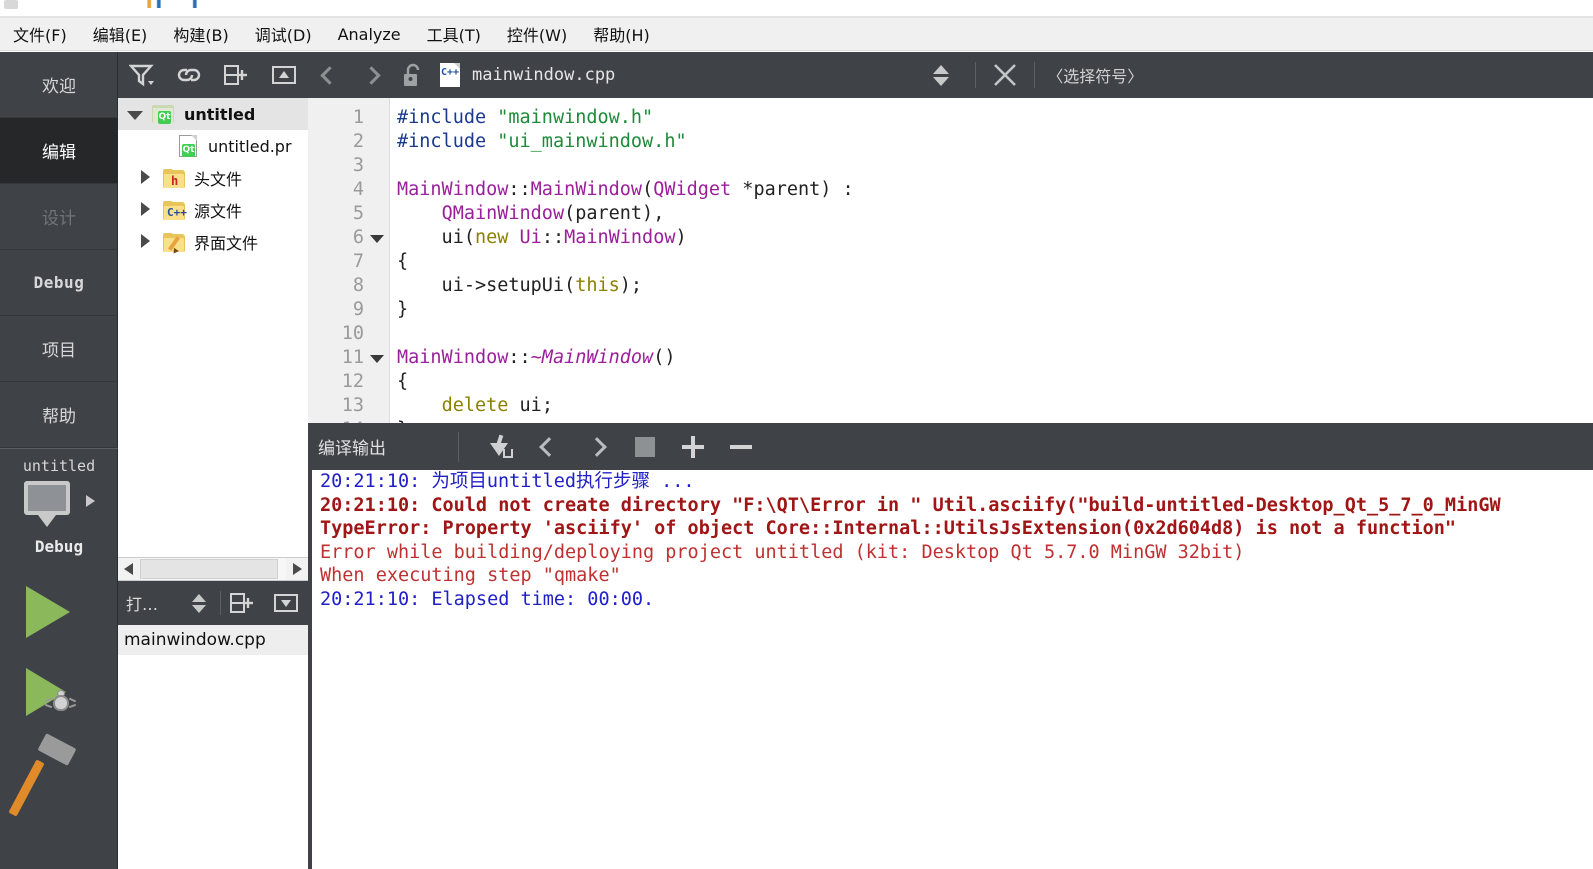 This screenshot has height=869, width=1593. I want to click on filter-icon, so click(142, 75).